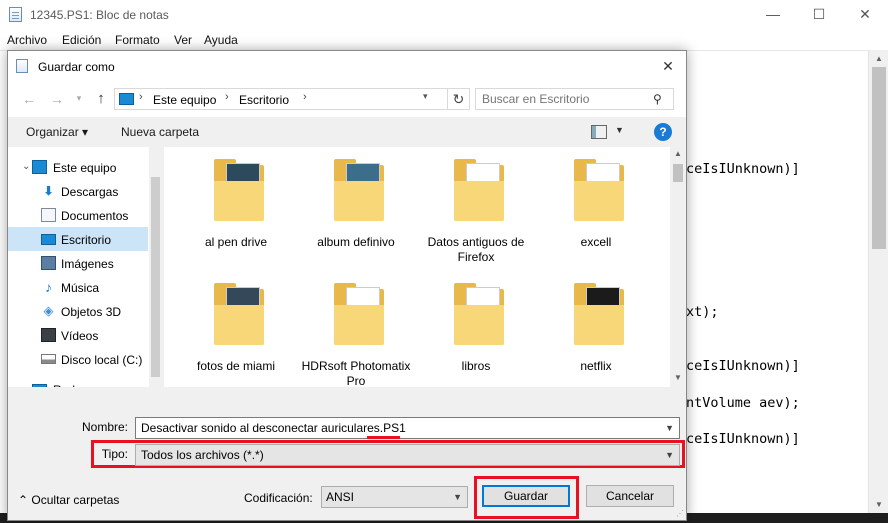 The height and width of the screenshot is (523, 888). Describe the element at coordinates (57, 99) in the screenshot. I see `forward-arrow-icon: →` at that location.